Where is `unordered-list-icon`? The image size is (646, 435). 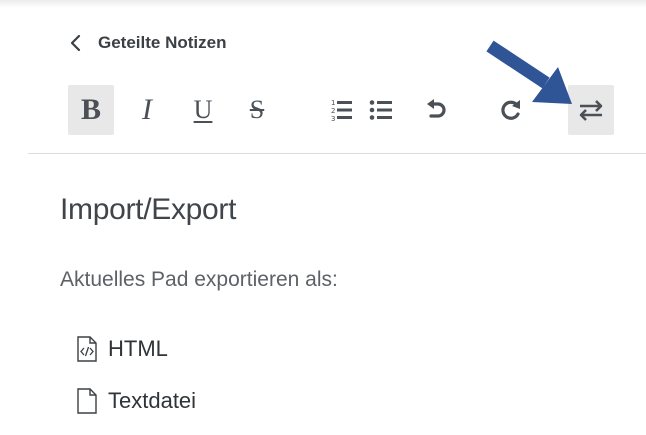 unordered-list-icon is located at coordinates (380, 110).